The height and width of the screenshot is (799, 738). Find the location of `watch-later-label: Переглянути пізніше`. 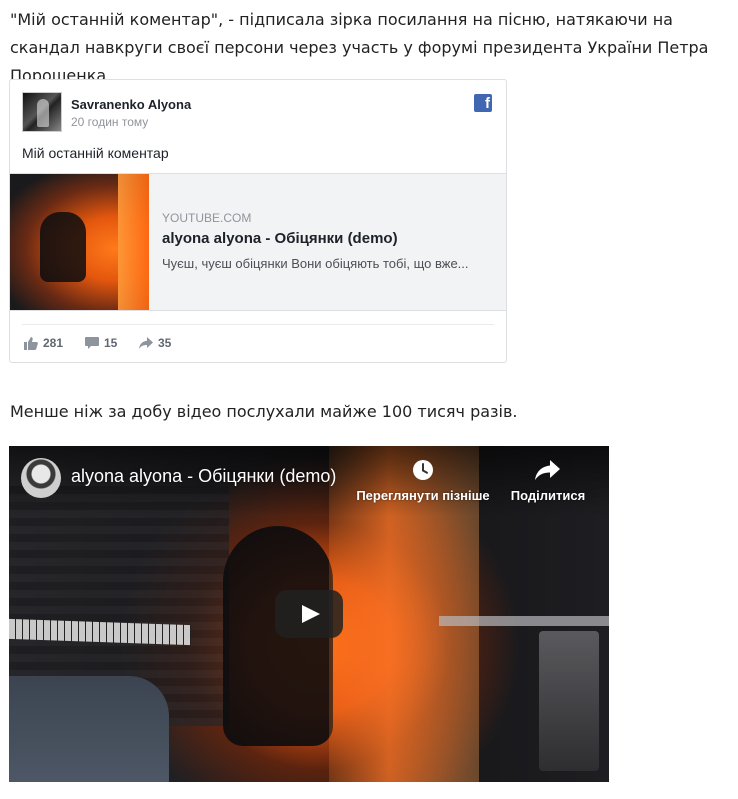

watch-later-label: Переглянути пізніше is located at coordinates (423, 495).